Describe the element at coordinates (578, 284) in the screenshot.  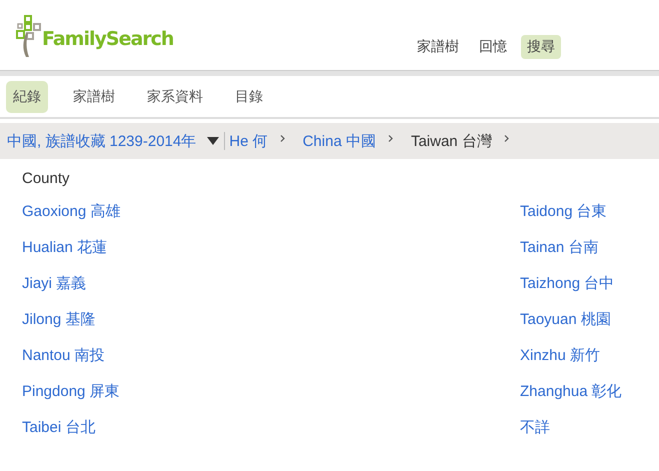
I see `place-link: Taizhong 台中` at that location.